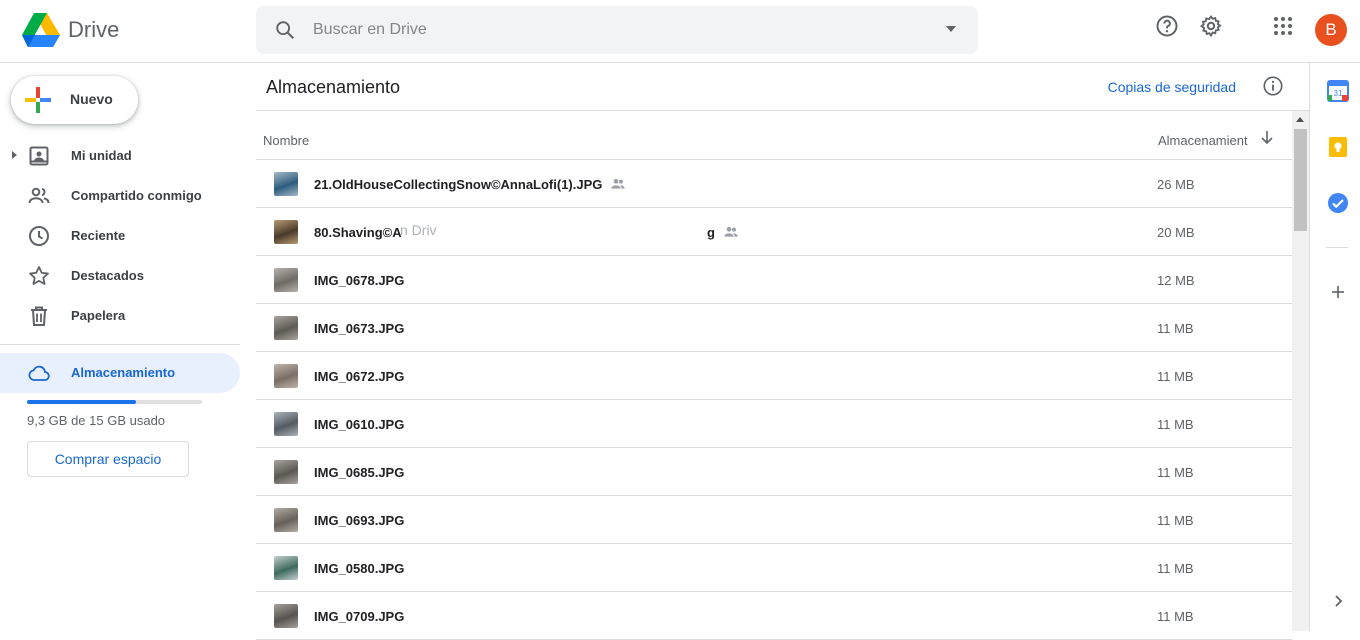  Describe the element at coordinates (333, 87) in the screenshot. I see `page-title: Almacenamiento` at that location.